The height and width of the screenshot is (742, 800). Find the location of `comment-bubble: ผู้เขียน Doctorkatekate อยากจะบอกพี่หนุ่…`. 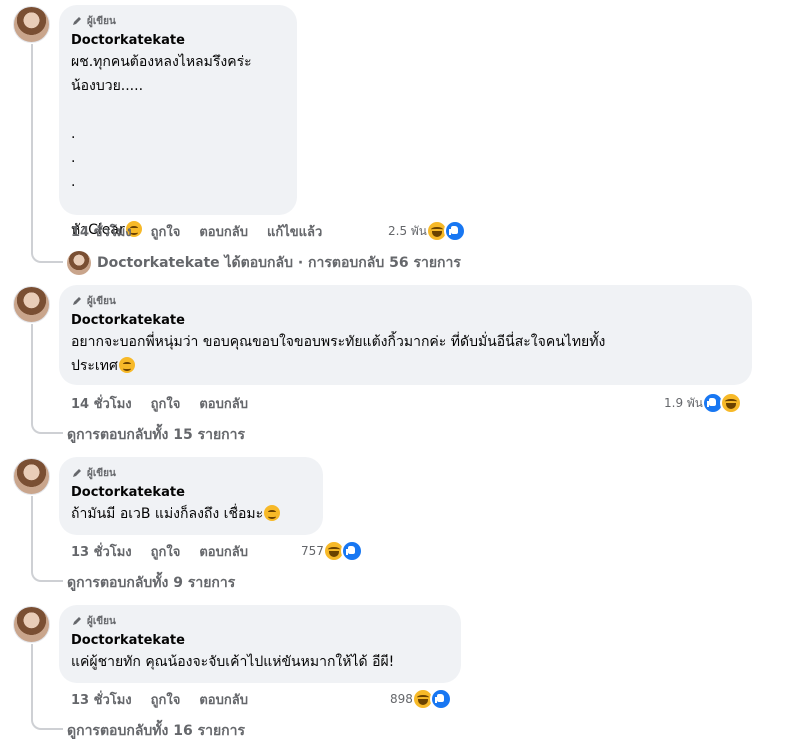

comment-bubble: ผู้เขียน Doctorkatekate อยากจะบอกพี่หนุ่… is located at coordinates (405, 335).